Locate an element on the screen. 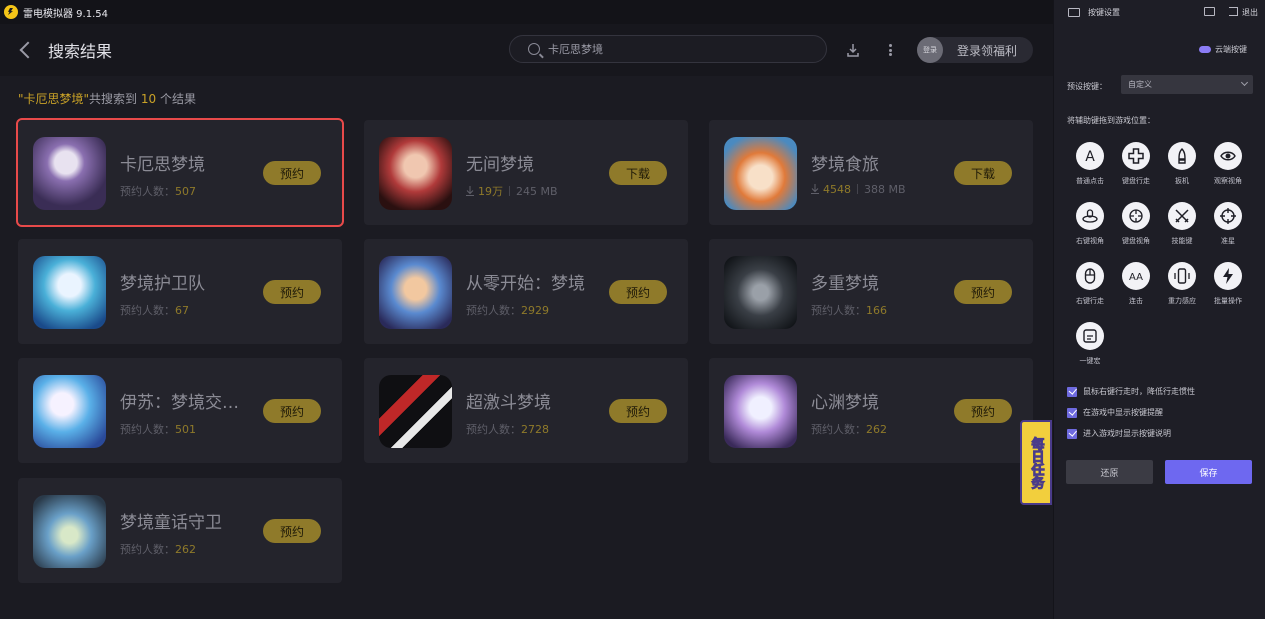  assist-key: 批量操作 is located at coordinates (1228, 284).